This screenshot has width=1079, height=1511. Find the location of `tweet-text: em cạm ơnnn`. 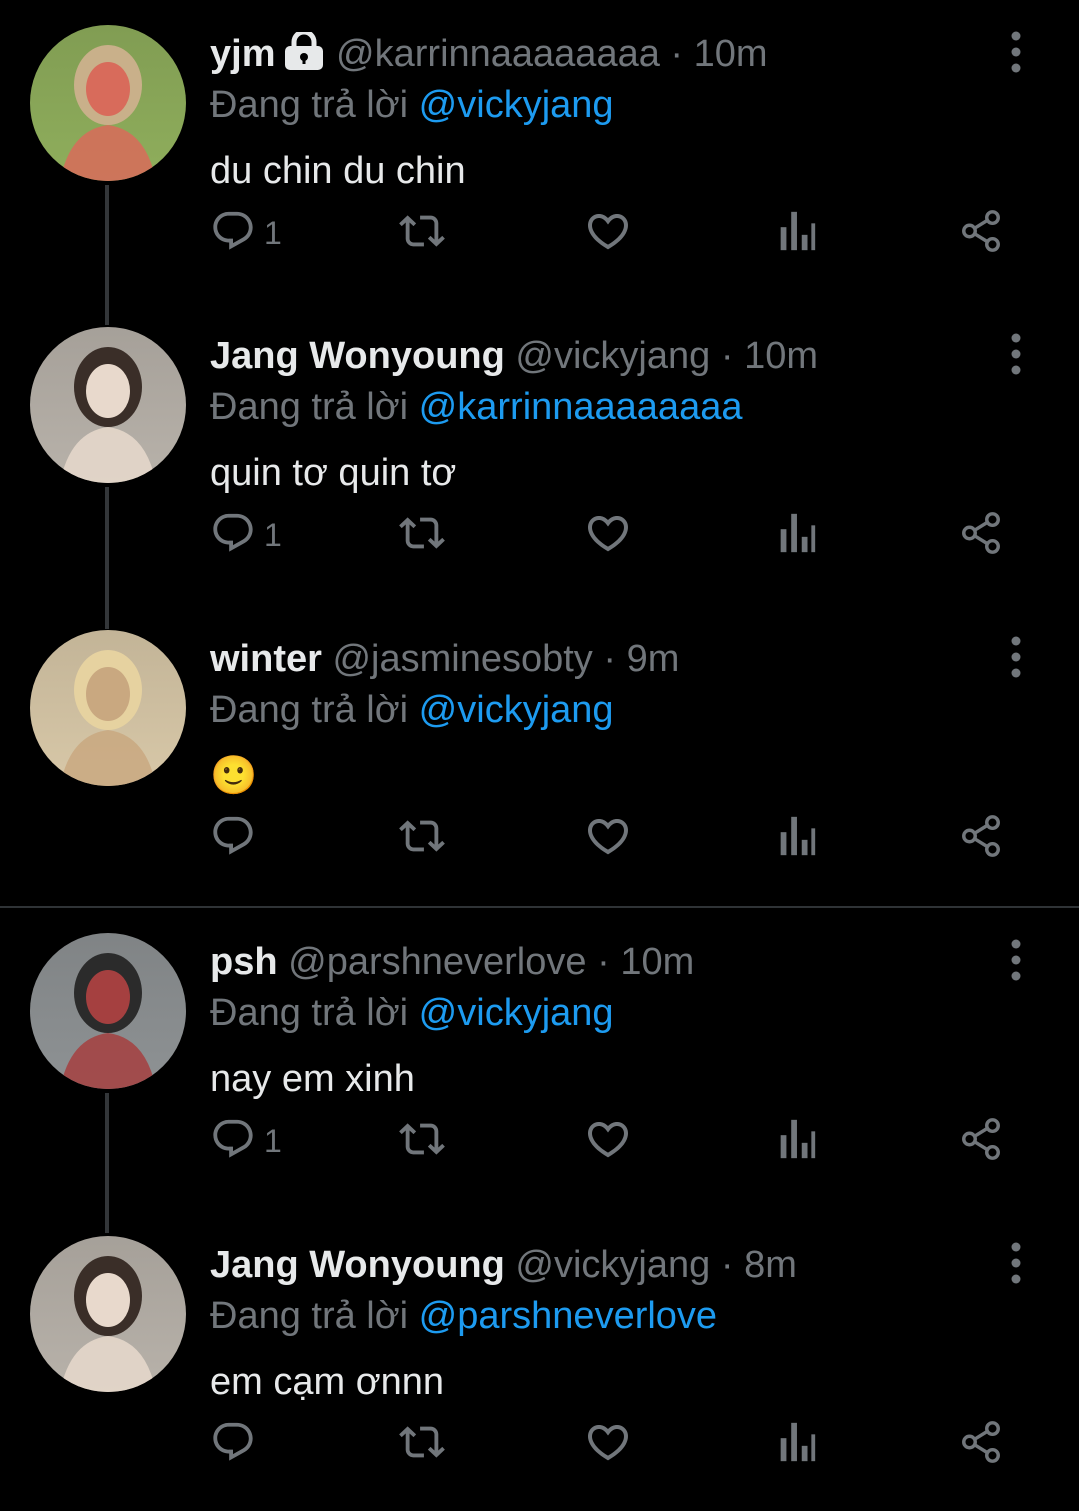

tweet-text: em cạm ơnnn is located at coordinates (327, 1382).